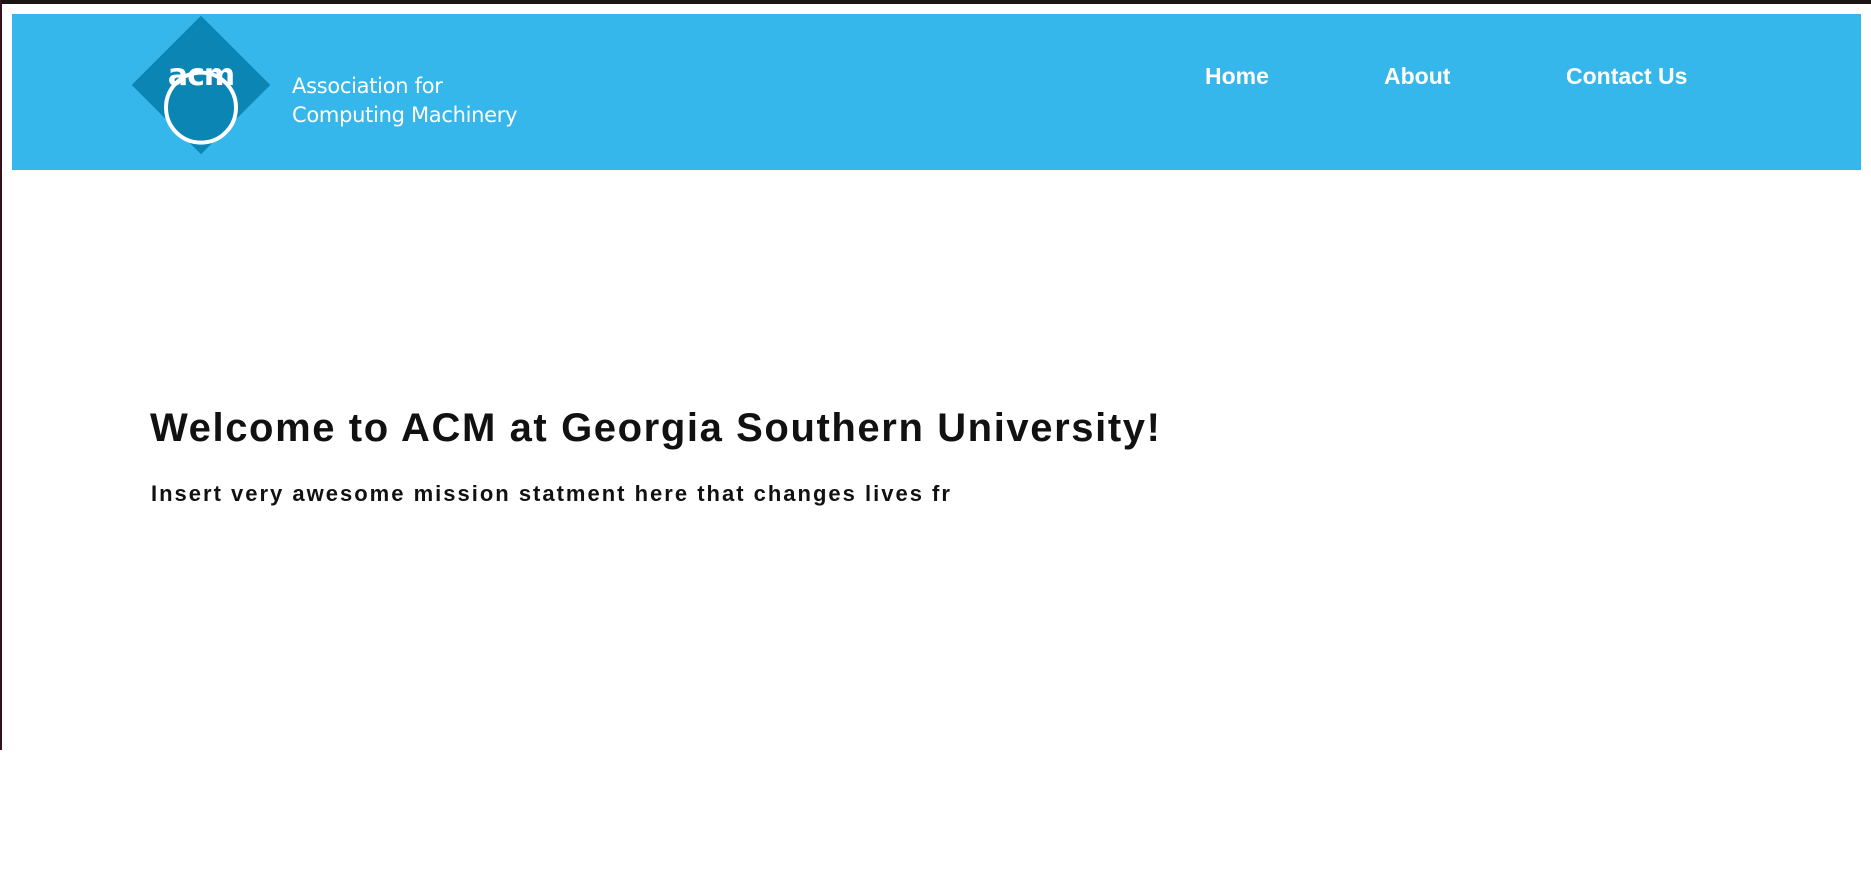 This screenshot has height=888, width=1871. Describe the element at coordinates (405, 101) in the screenshot. I see `logo-wordmark: Association for Computing Machinery` at that location.